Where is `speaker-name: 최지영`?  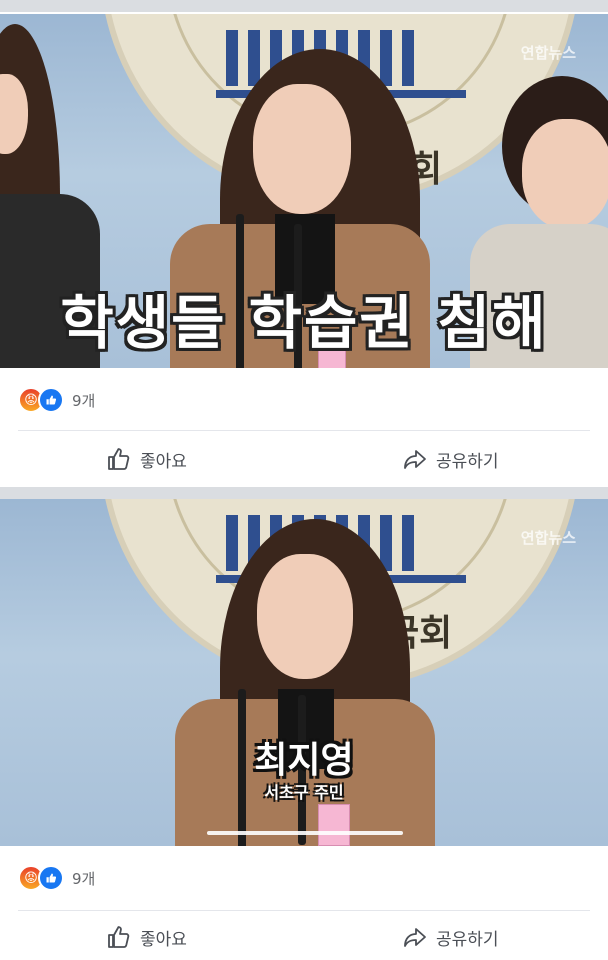
speaker-name: 최지영 is located at coordinates (304, 760).